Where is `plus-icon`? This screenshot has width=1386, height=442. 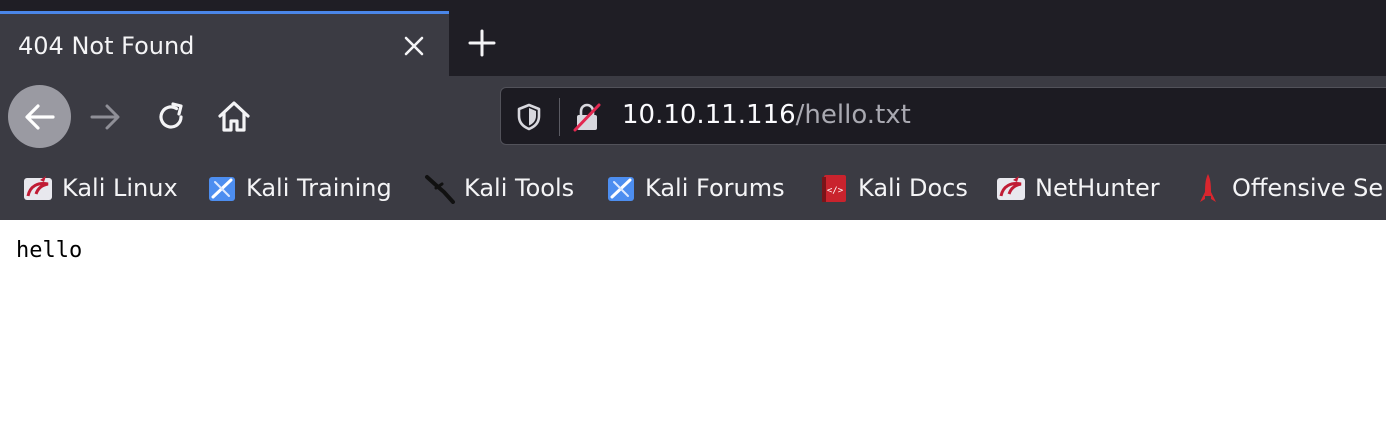
plus-icon is located at coordinates (482, 43).